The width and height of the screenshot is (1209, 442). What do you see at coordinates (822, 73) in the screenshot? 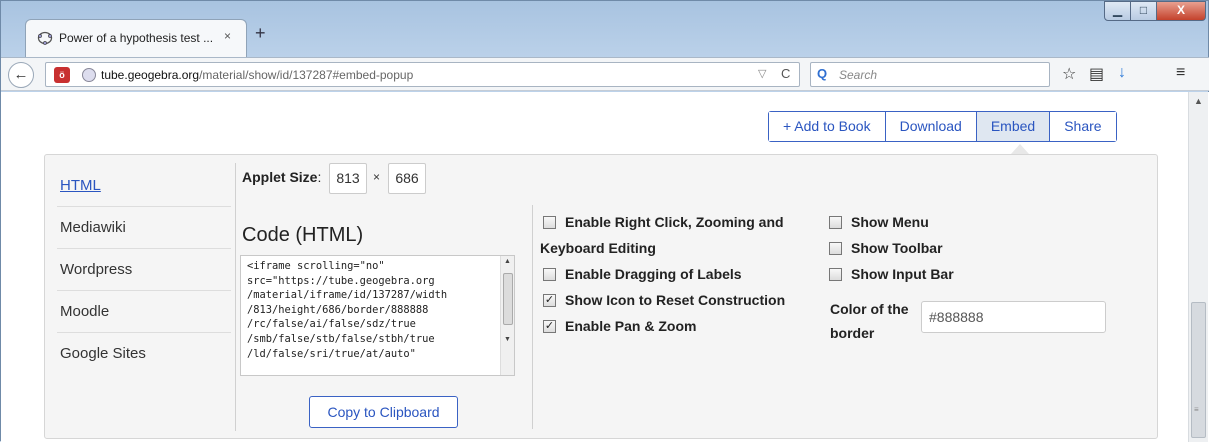
I see `search-engine-icon: Q` at bounding box center [822, 73].